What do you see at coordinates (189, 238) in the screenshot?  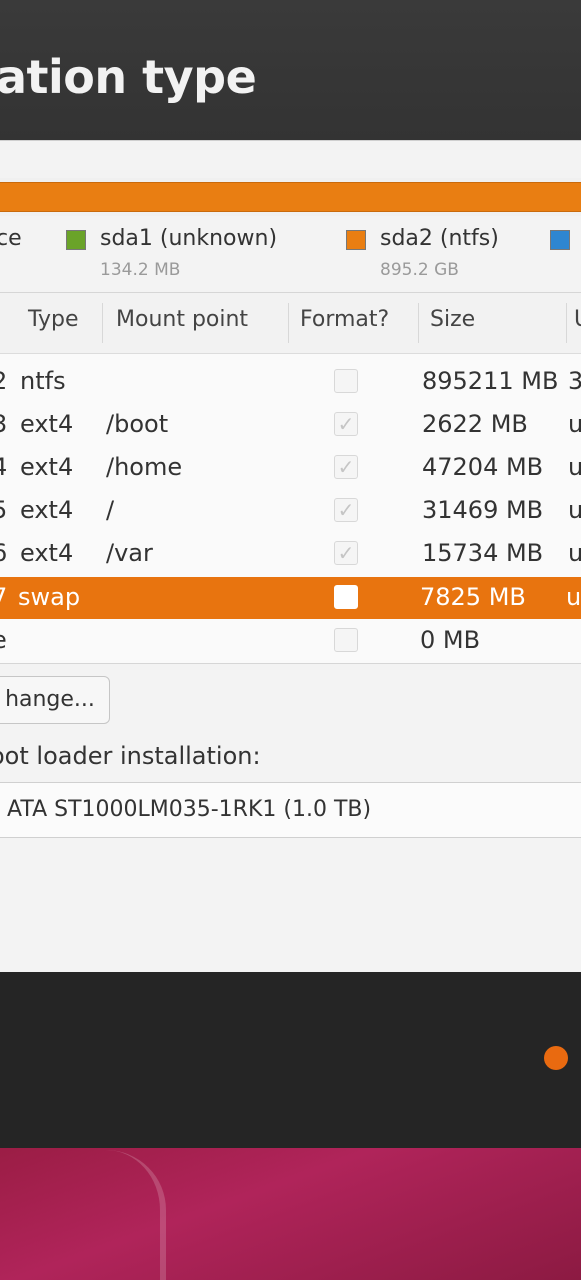 I see `legend-label: sda1 (unknown)` at bounding box center [189, 238].